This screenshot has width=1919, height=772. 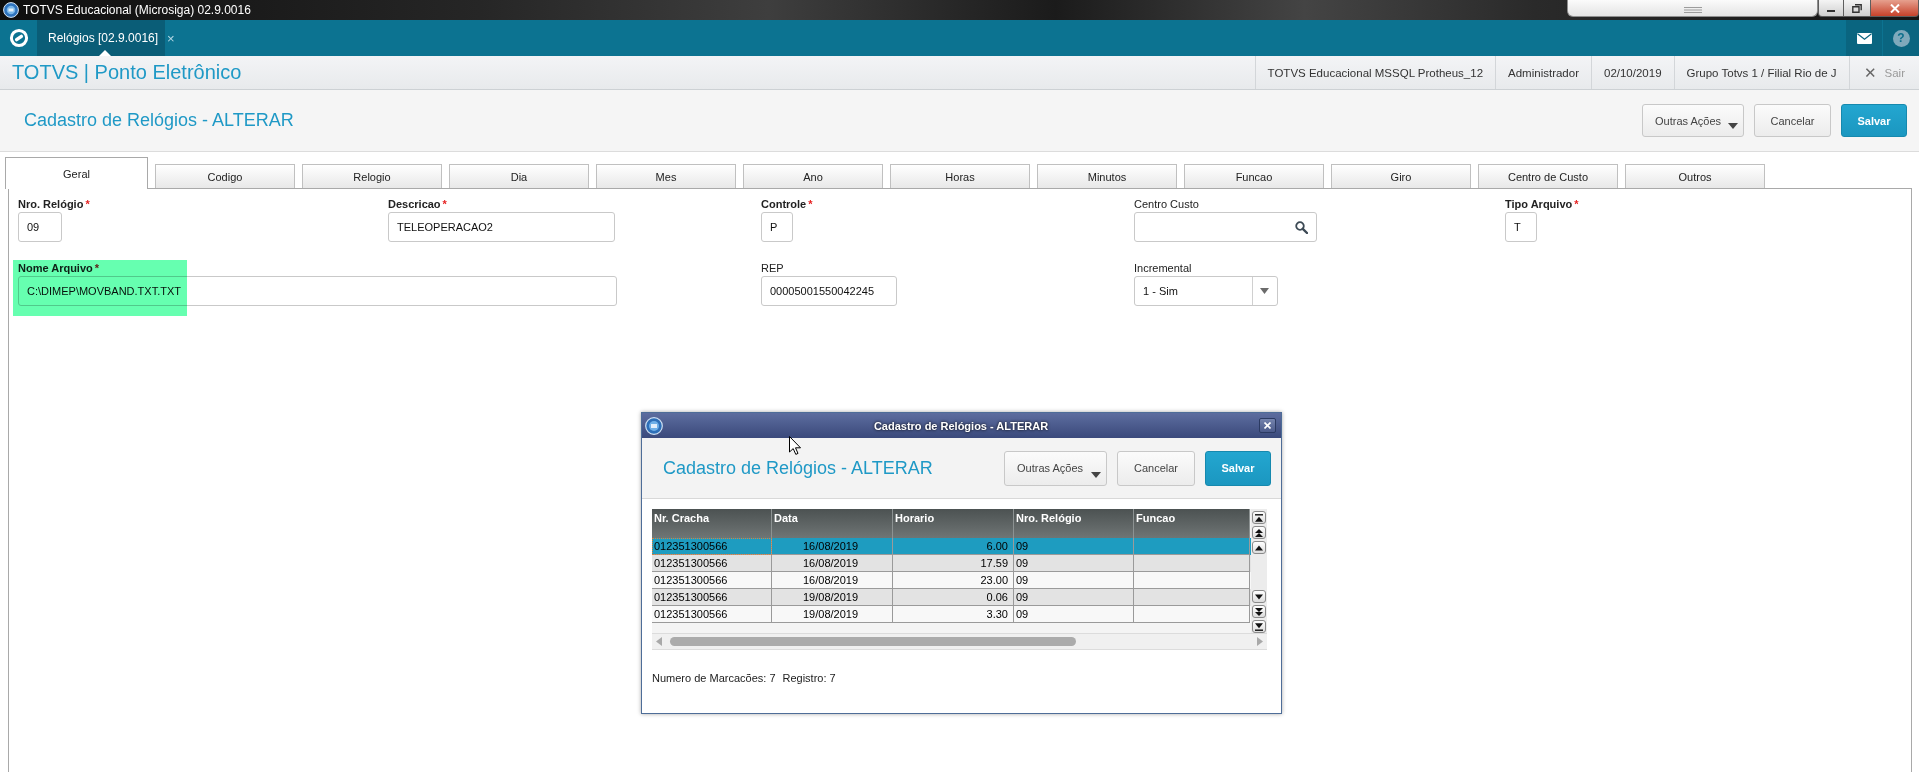 I want to click on form-tab: Codigo, so click(x=225, y=176).